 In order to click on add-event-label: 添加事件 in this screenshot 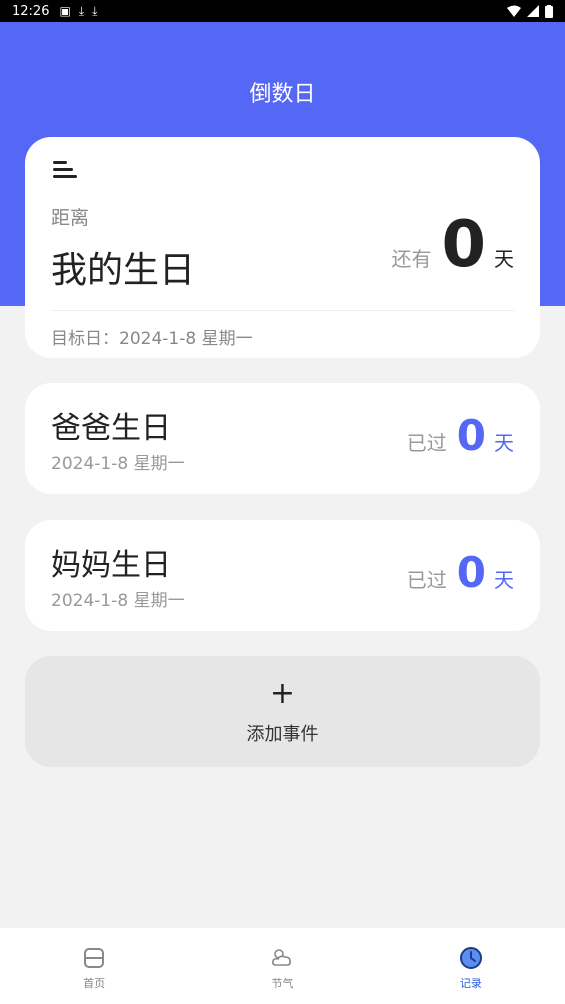, I will do `click(282, 734)`.